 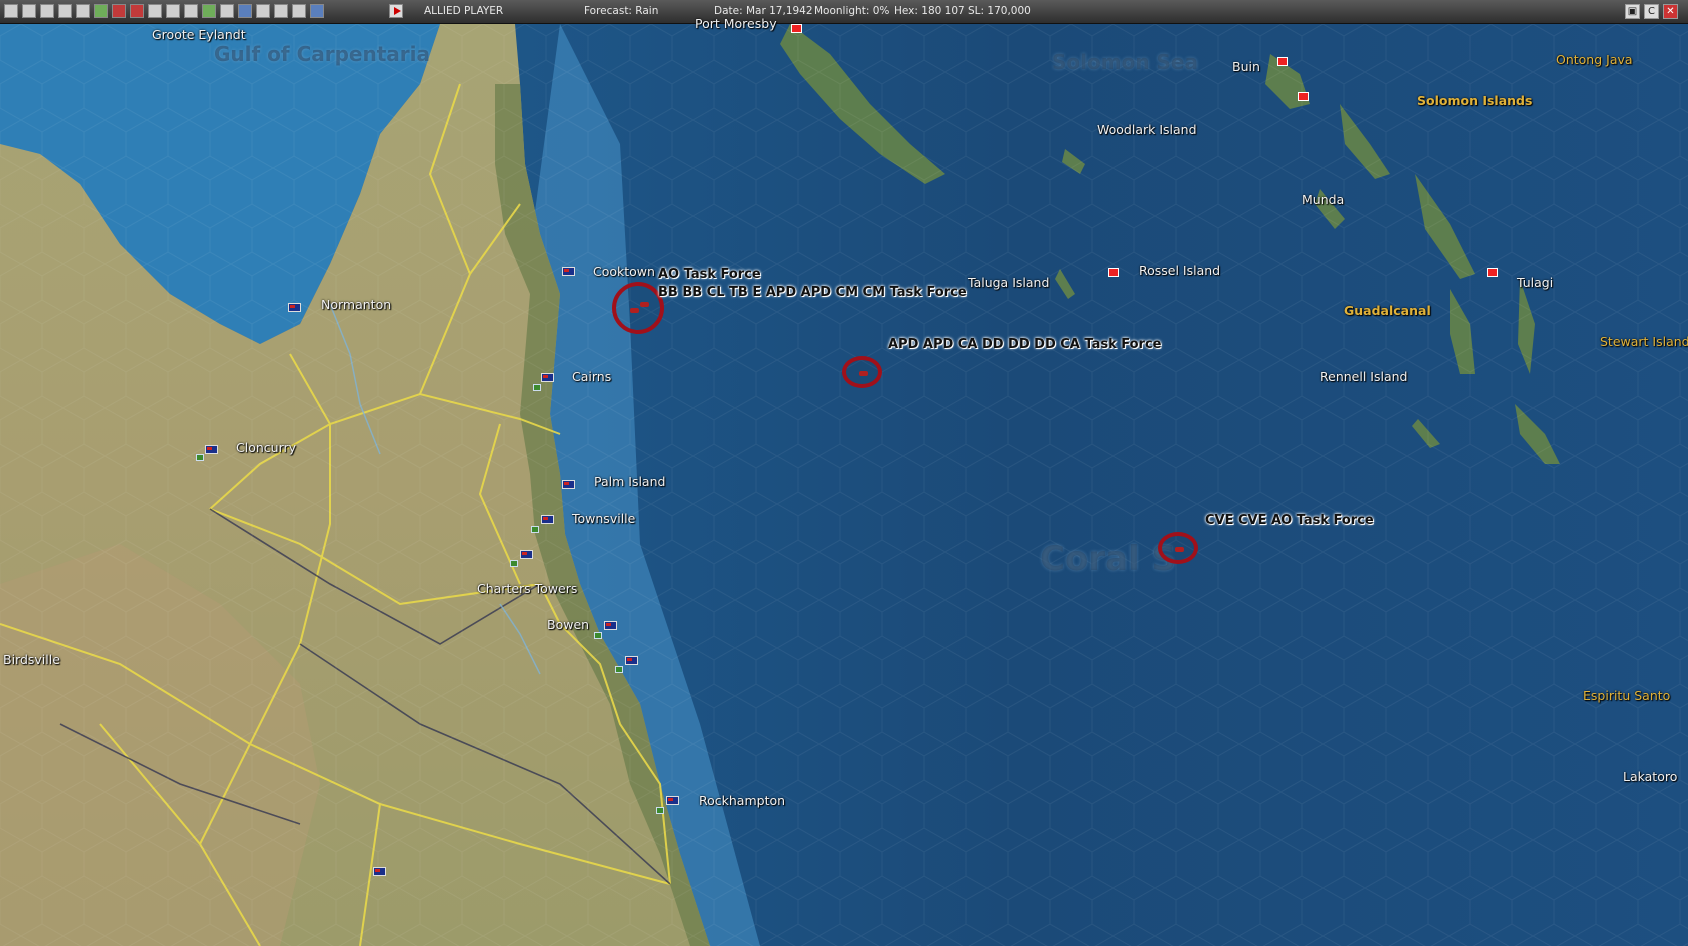 What do you see at coordinates (1651, 11) in the screenshot?
I see `close-map-icon: C` at bounding box center [1651, 11].